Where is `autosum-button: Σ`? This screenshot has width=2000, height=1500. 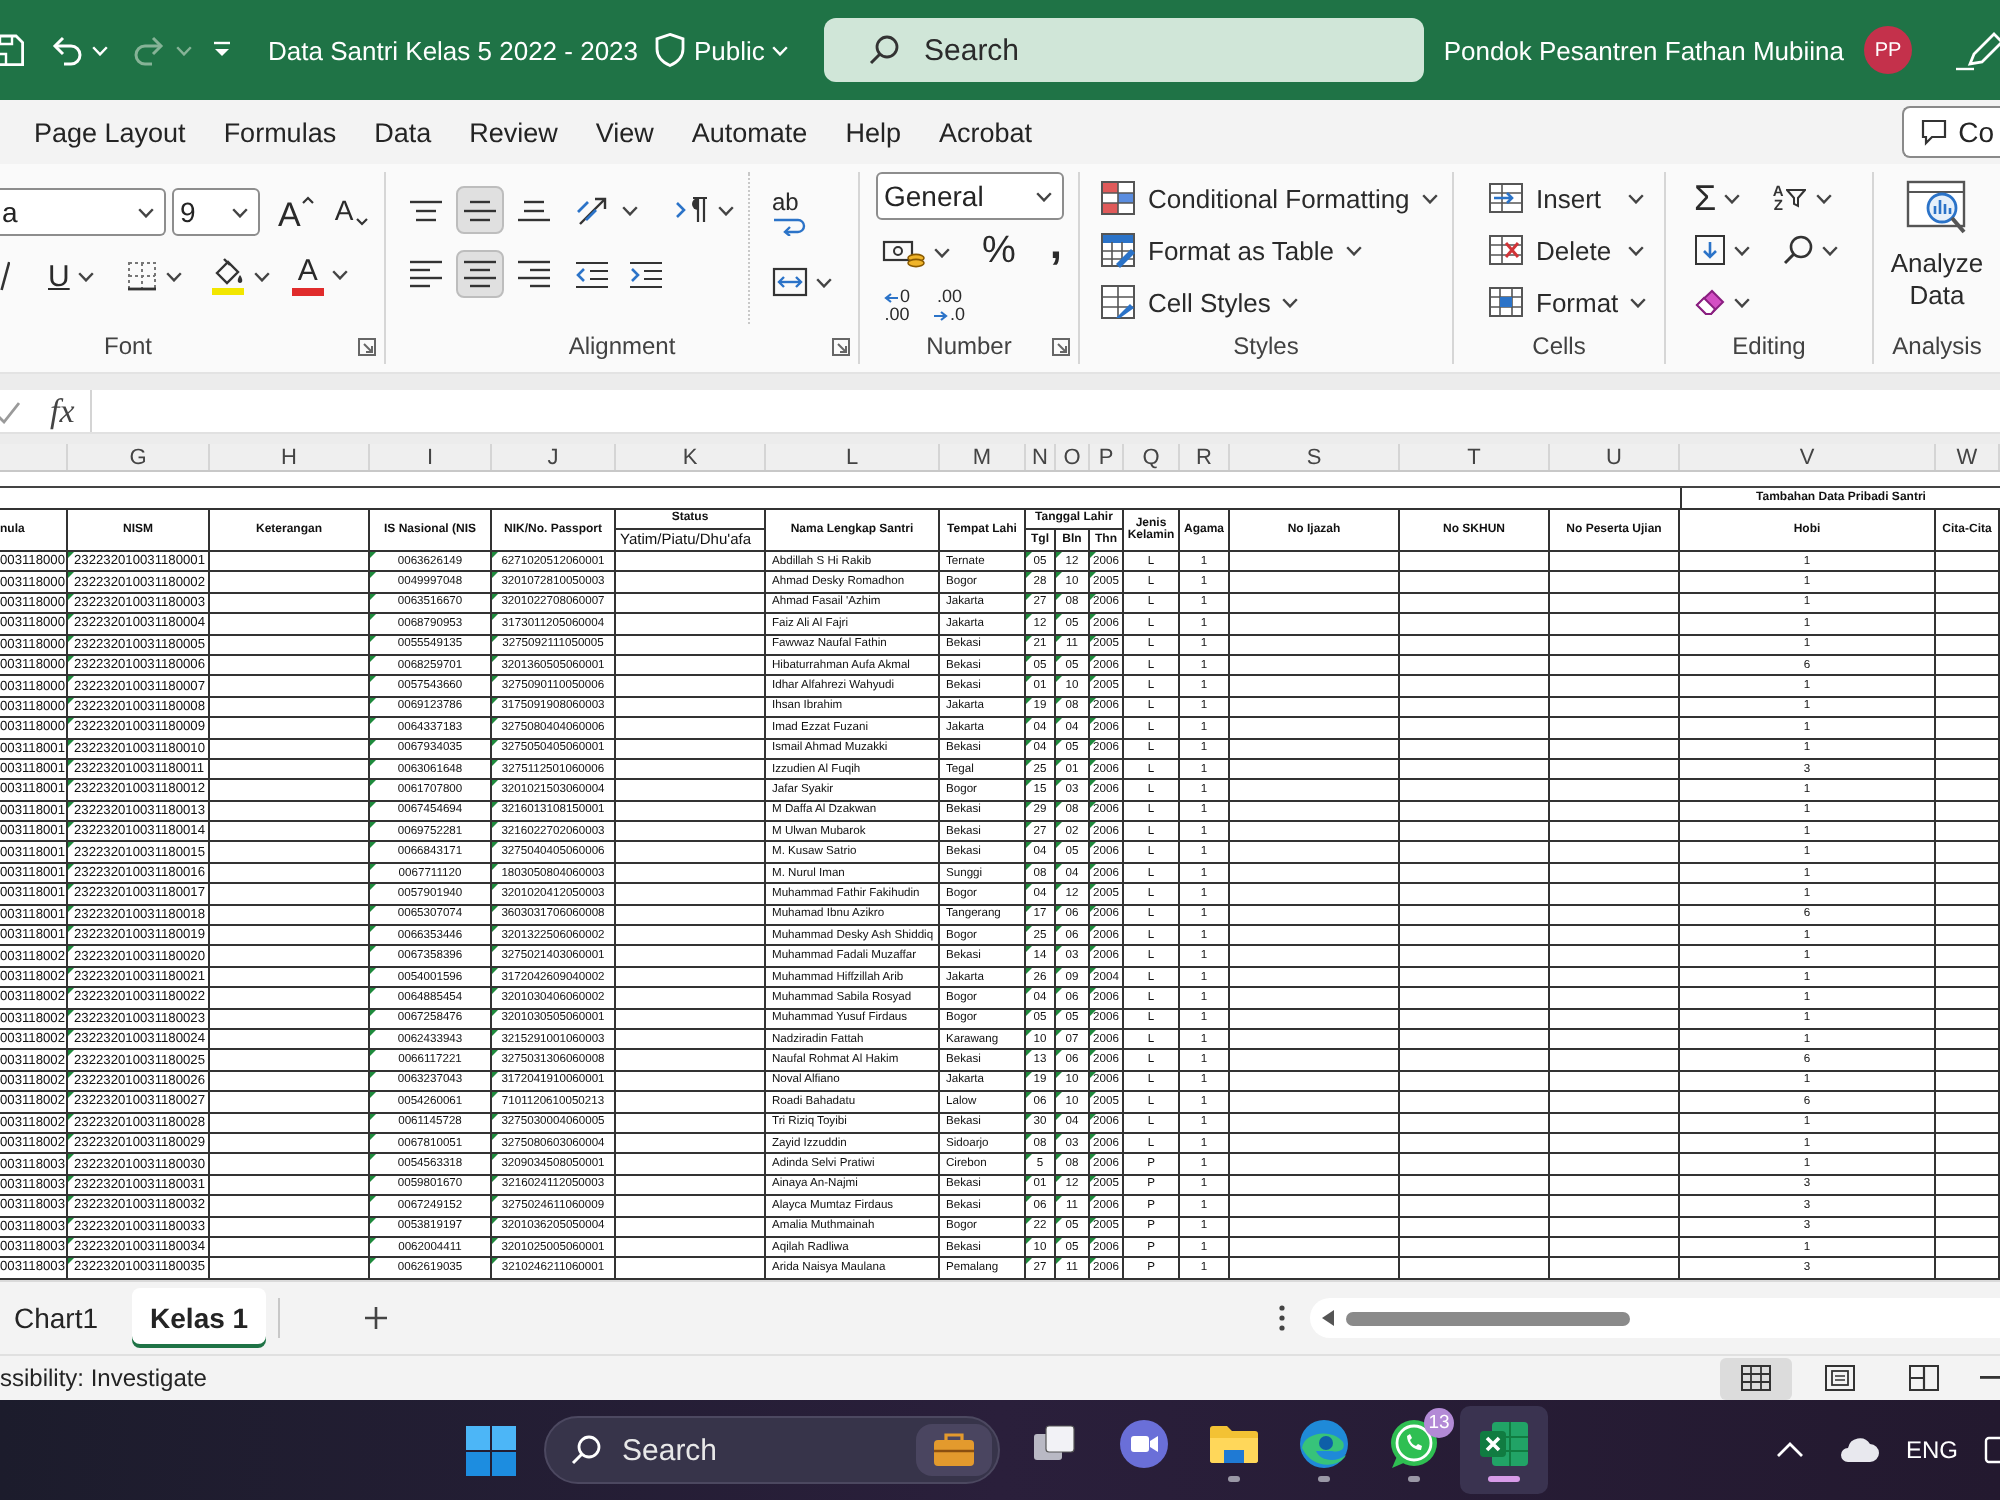 autosum-button: Σ is located at coordinates (1717, 198).